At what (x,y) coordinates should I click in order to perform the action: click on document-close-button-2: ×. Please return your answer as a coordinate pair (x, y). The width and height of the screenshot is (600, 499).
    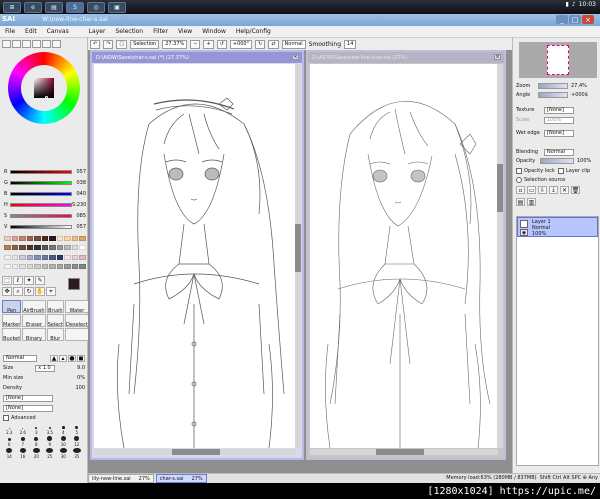
    Looking at the image, I should click on (497, 57).